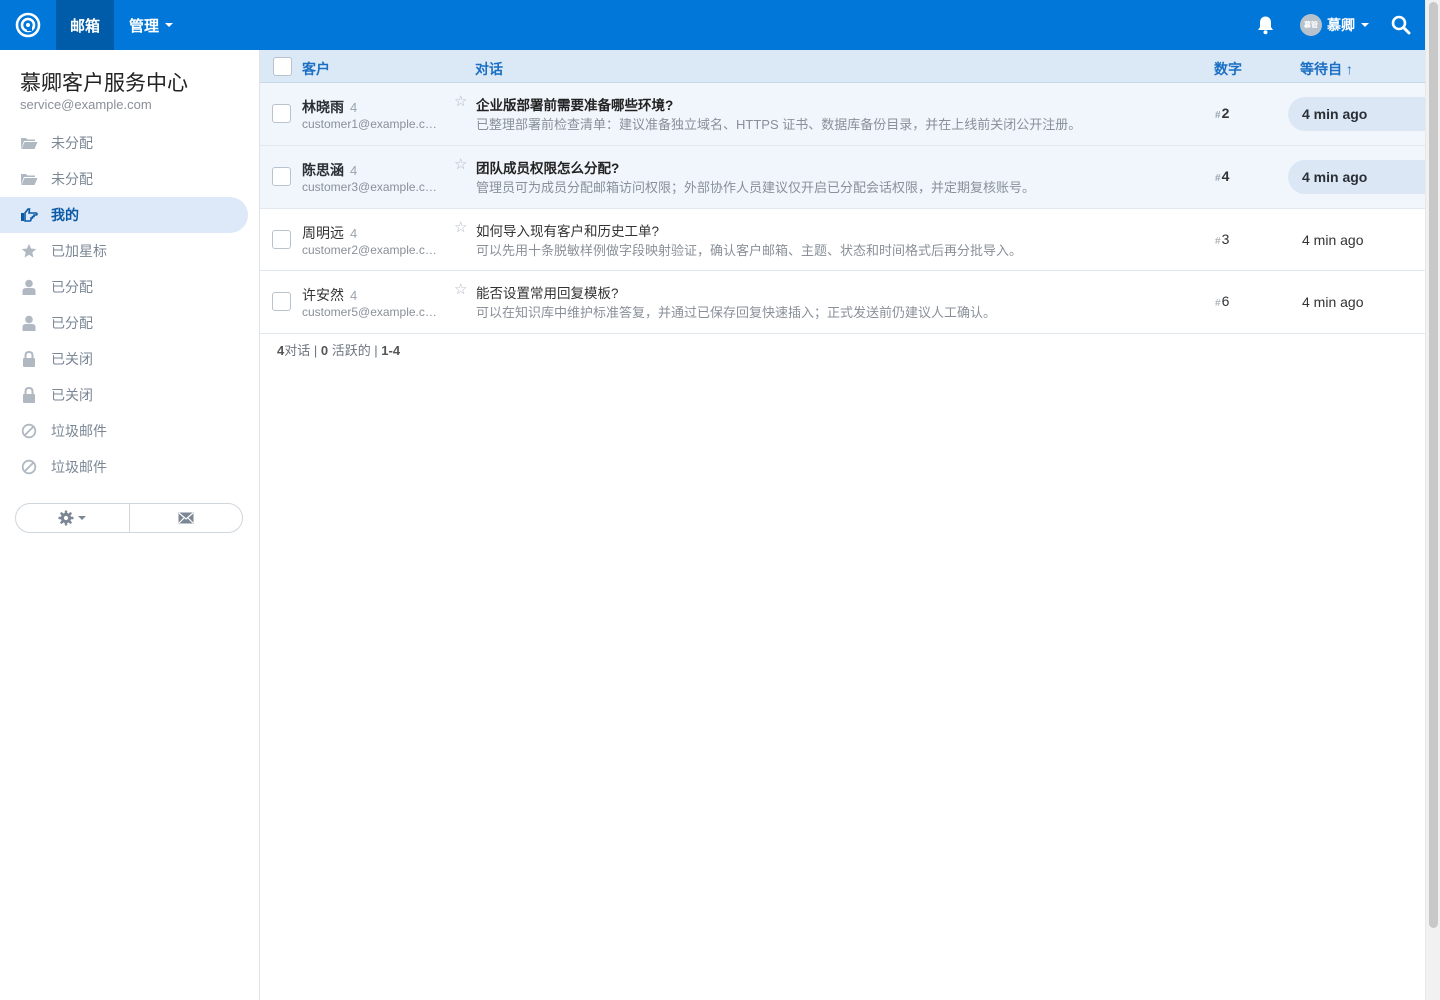 The image size is (1440, 1000). I want to click on column-header-conversation: 对话, so click(489, 69).